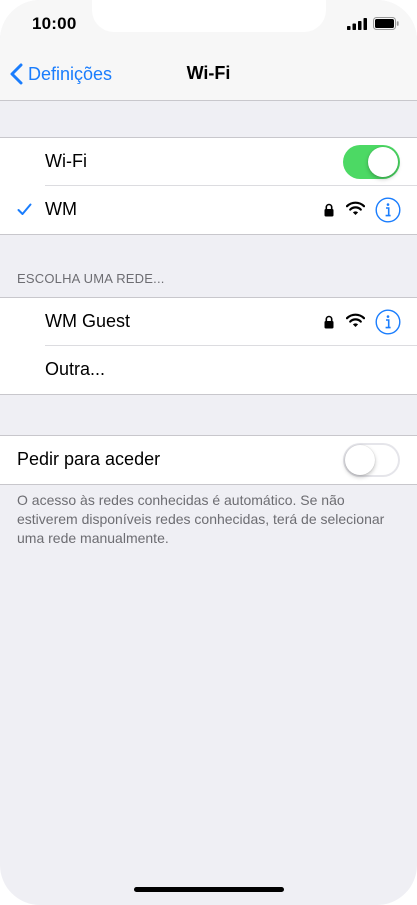  I want to click on cellular-signal-icon, so click(357, 24).